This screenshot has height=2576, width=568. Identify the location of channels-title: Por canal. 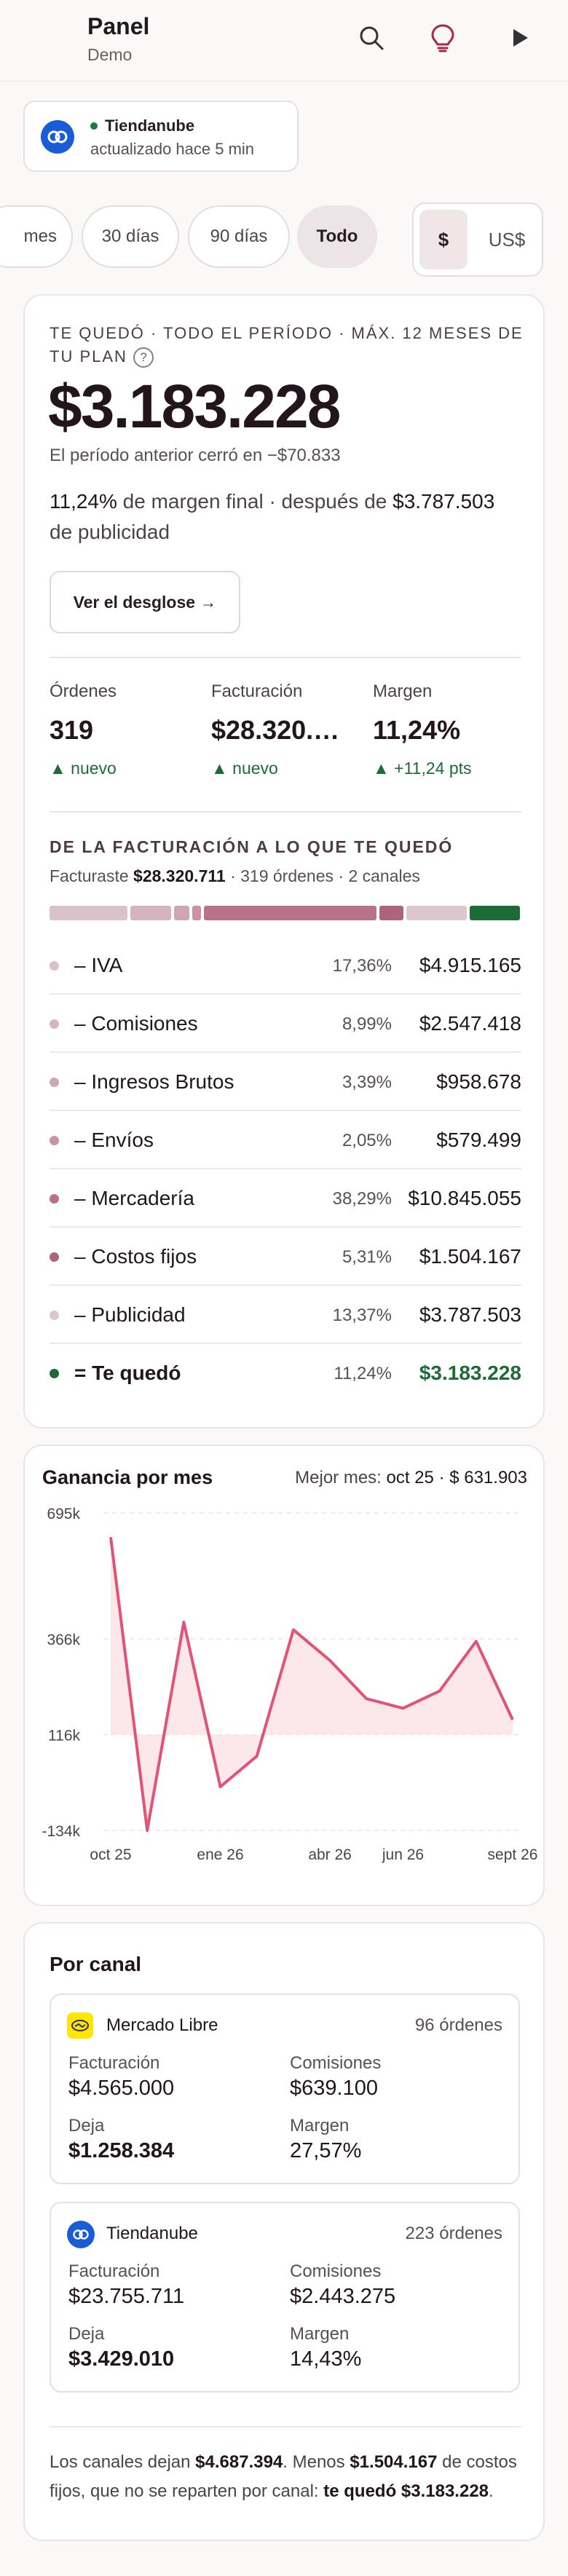
(96, 1964).